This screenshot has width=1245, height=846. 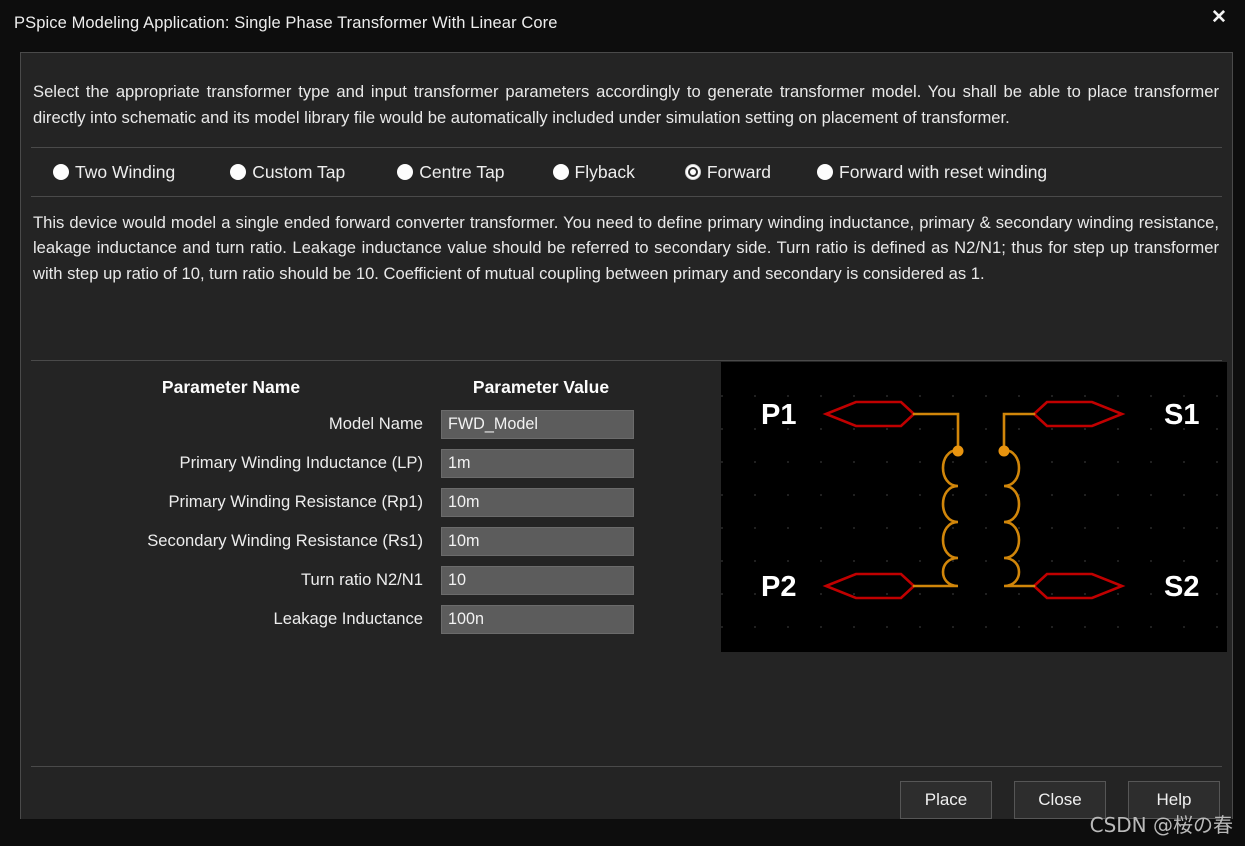 What do you see at coordinates (778, 587) in the screenshot?
I see `schematic-label-p2: P2` at bounding box center [778, 587].